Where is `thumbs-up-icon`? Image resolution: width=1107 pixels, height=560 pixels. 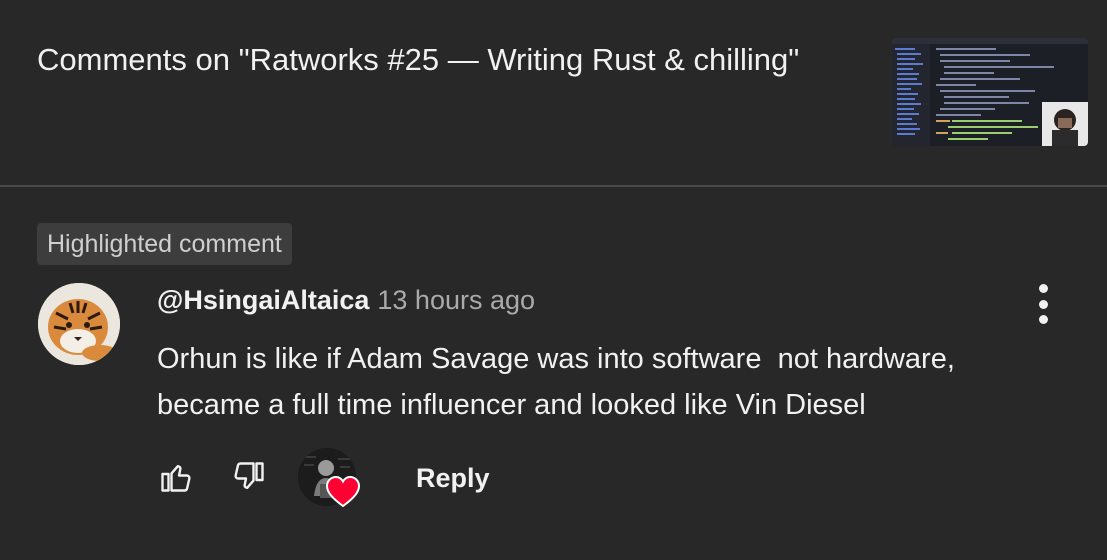
thumbs-up-icon is located at coordinates (176, 478).